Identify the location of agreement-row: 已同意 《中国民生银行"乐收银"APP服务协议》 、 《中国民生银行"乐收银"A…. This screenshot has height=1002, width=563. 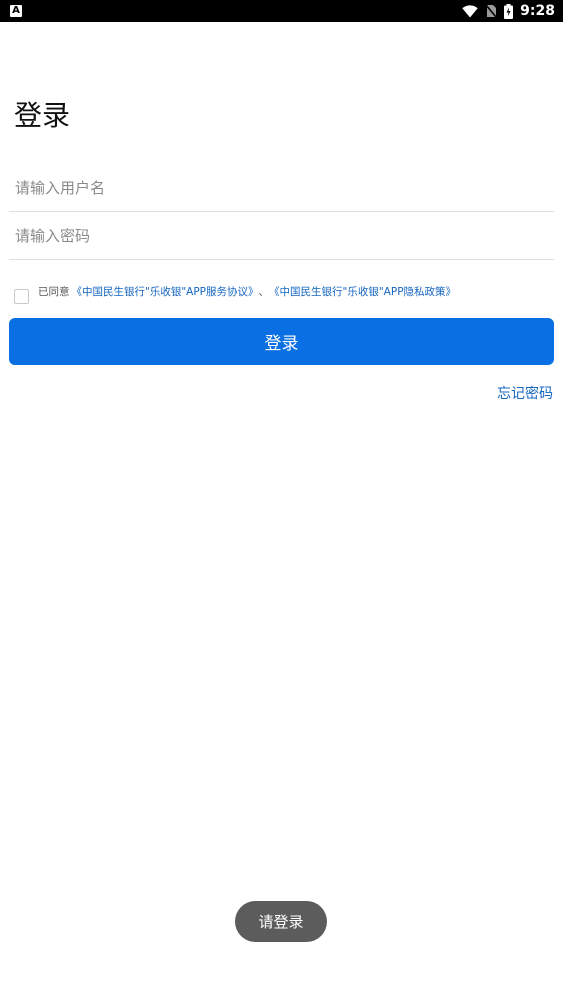
(284, 293).